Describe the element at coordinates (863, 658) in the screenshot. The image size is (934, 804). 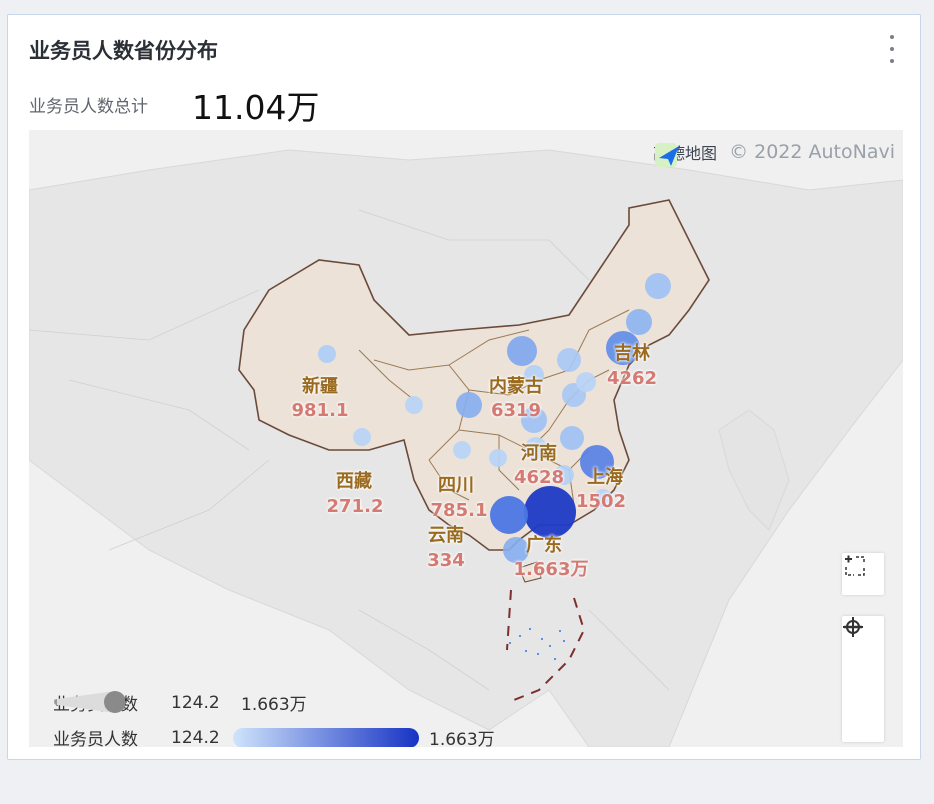
I see `locate-icon` at that location.